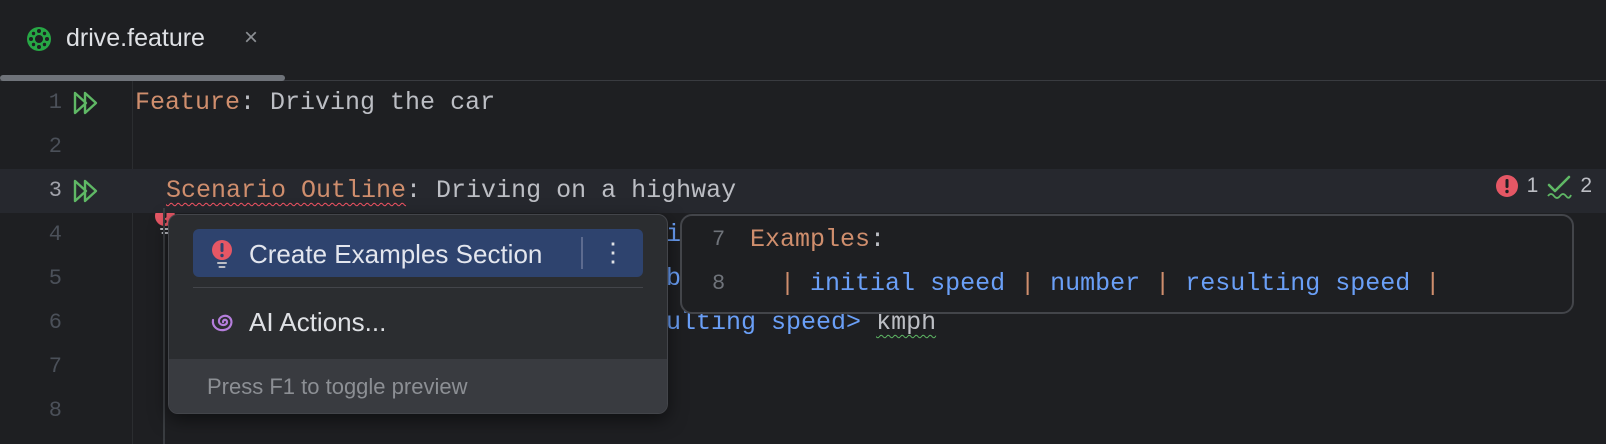  Describe the element at coordinates (55, 322) in the screenshot. I see `line-number: 6` at that location.